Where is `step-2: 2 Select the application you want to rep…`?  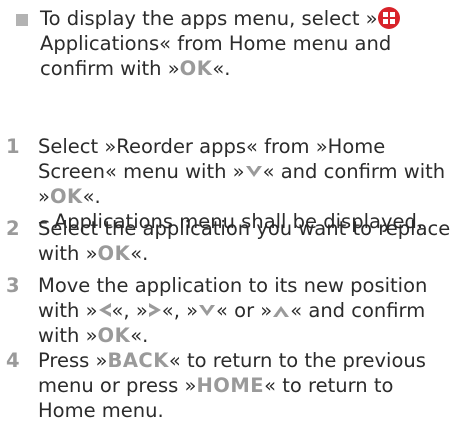
step-2: 2 Select the application you want to rep… is located at coordinates (228, 241).